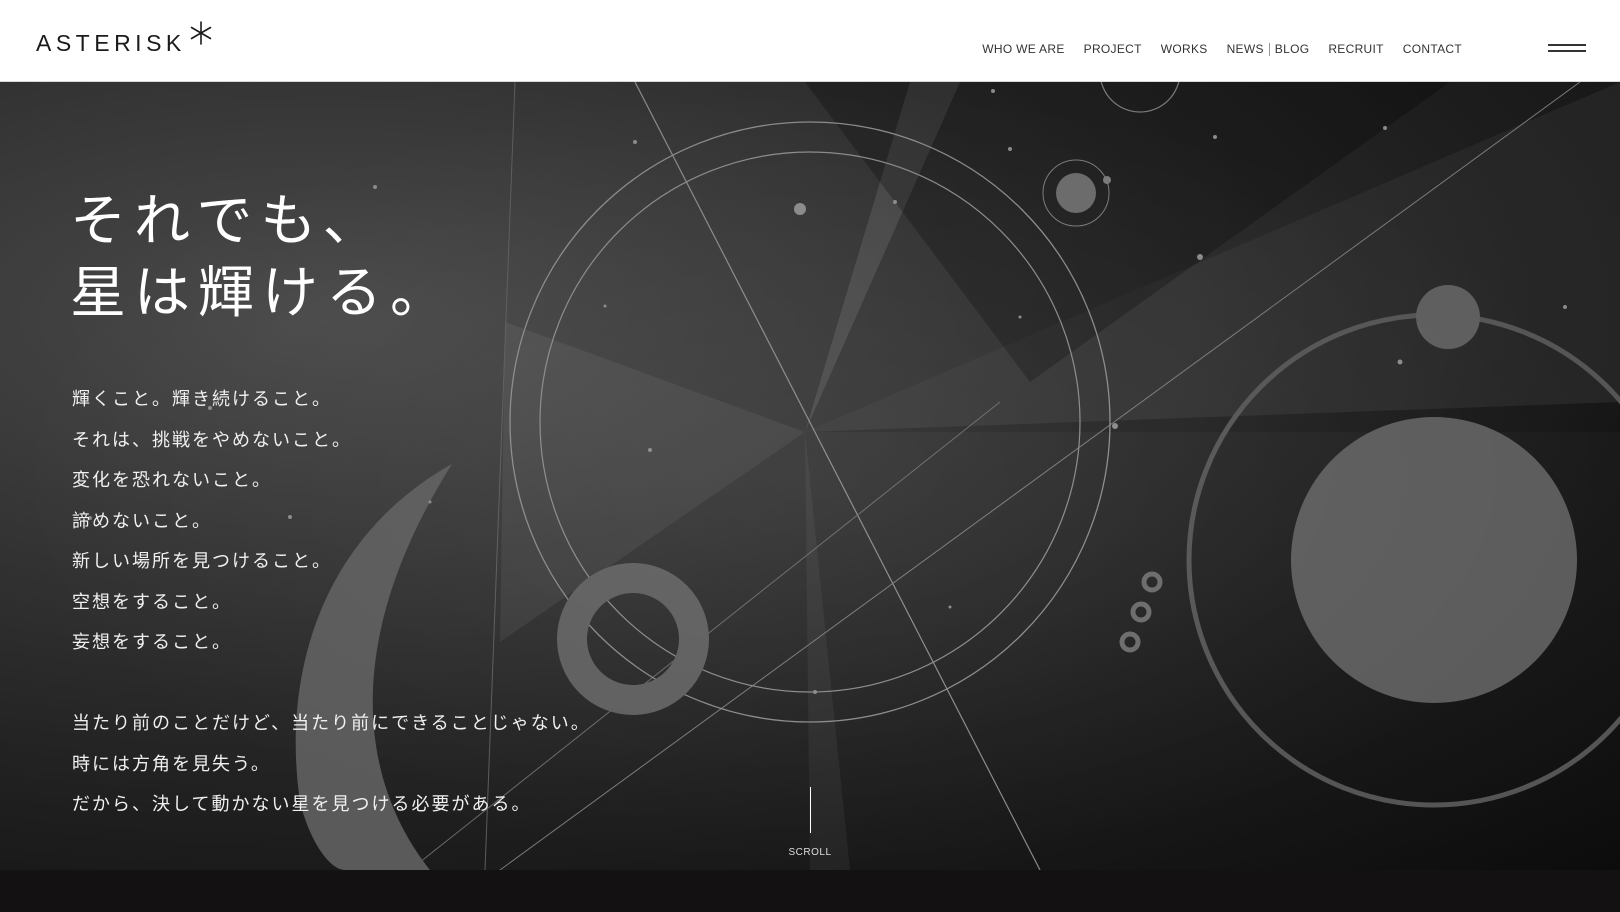  I want to click on hamburger-menu-icon, so click(1567, 48).